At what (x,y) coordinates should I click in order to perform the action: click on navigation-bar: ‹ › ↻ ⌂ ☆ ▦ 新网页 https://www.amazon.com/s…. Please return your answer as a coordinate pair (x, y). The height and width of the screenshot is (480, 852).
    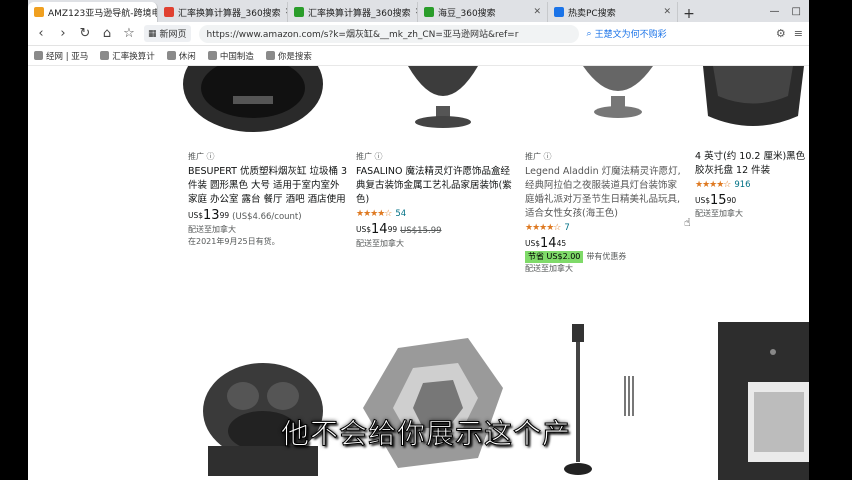
    Looking at the image, I should click on (418, 34).